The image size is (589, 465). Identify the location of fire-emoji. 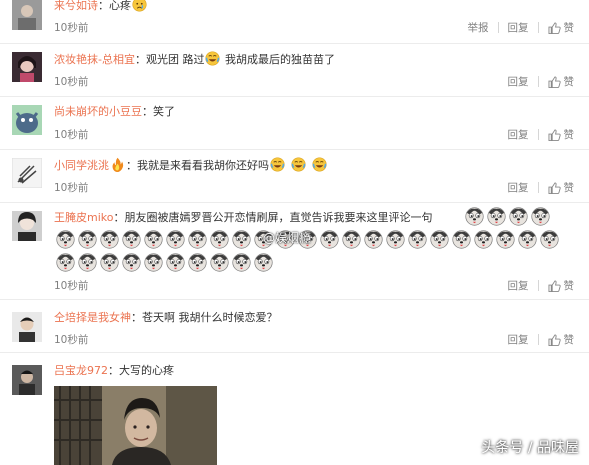
(117, 164).